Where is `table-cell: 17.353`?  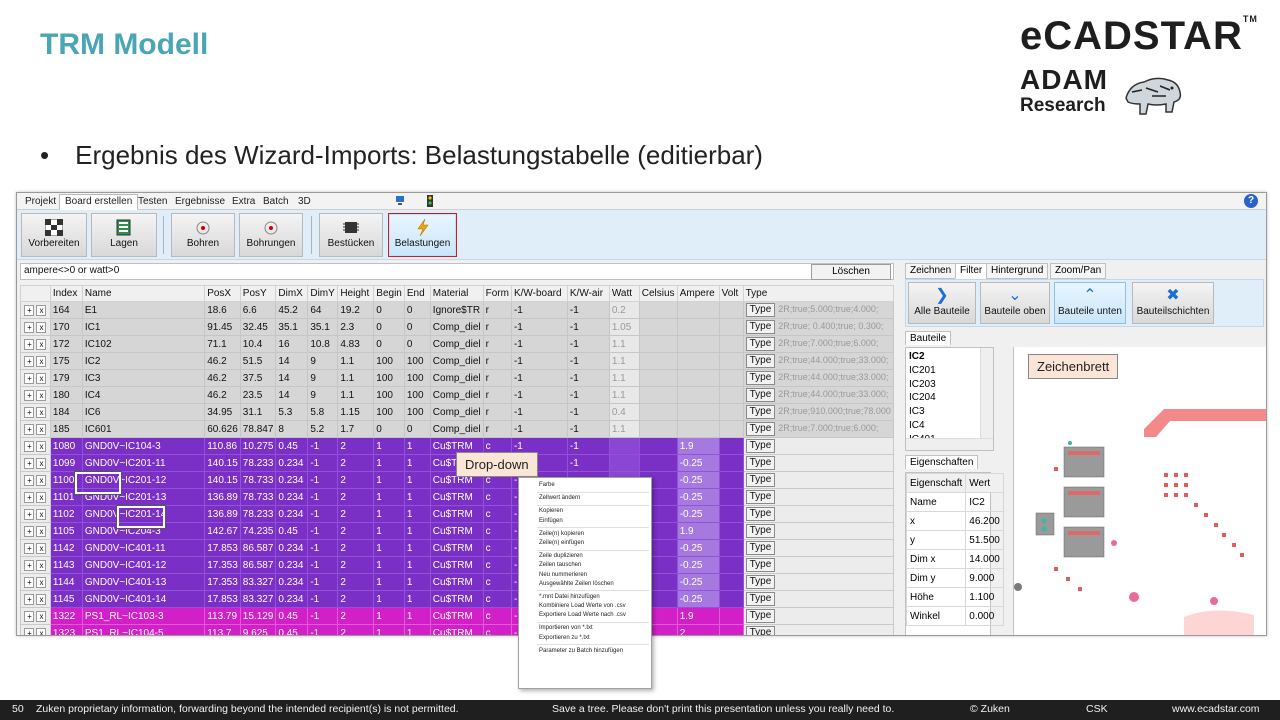
table-cell: 17.353 is located at coordinates (222, 582).